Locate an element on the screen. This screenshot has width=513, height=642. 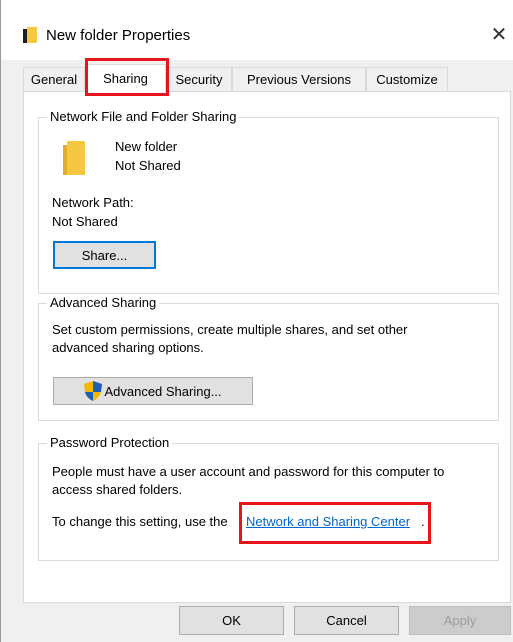
tab-previous-versions: Previous Versions is located at coordinates (299, 79).